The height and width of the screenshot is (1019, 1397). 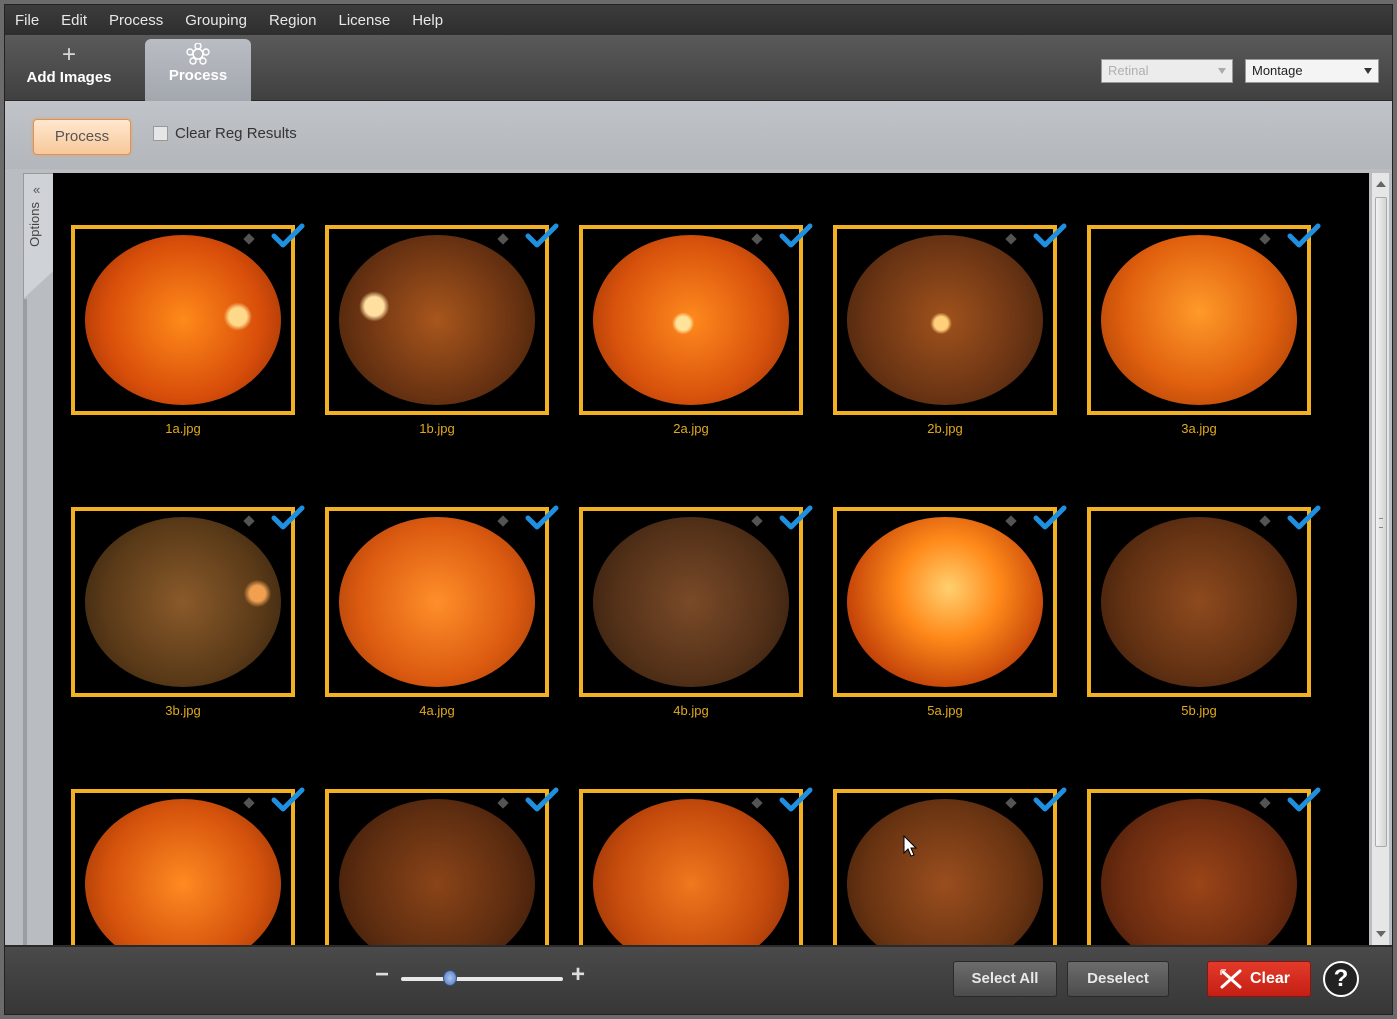 What do you see at coordinates (910, 846) in the screenshot?
I see `mouse-cursor-icon` at bounding box center [910, 846].